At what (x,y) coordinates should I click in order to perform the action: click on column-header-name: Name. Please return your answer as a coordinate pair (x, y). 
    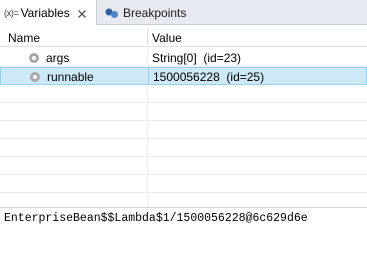
    Looking at the image, I should click on (24, 38).